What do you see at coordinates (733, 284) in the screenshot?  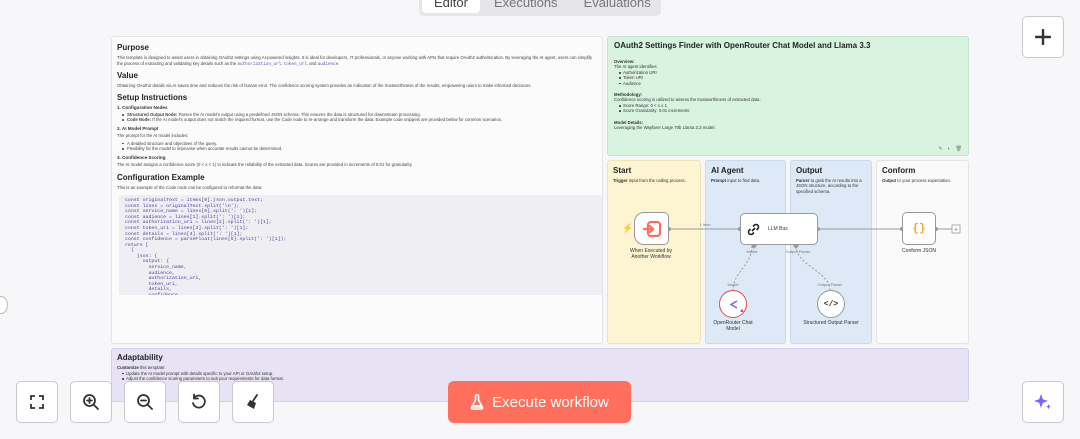 I see `model-port-label-bottom: Model` at bounding box center [733, 284].